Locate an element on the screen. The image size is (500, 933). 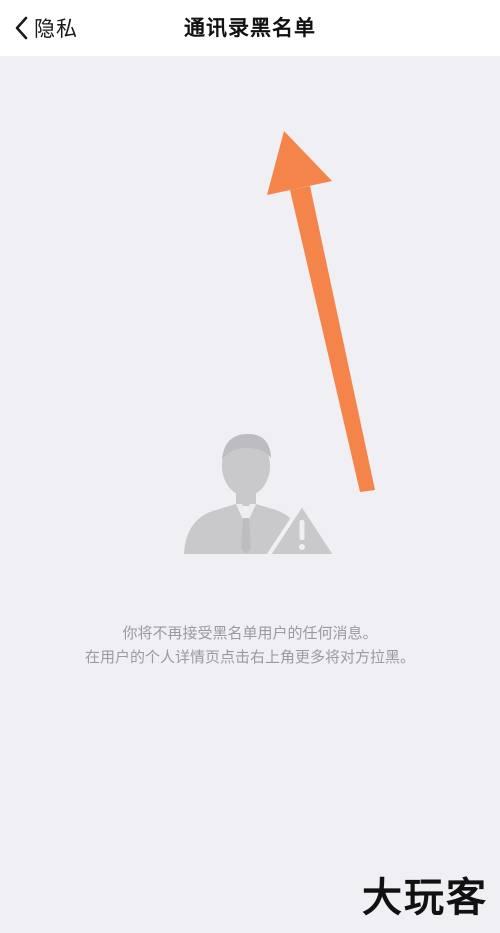
blocked-user-warning-icon is located at coordinates (260, 495).